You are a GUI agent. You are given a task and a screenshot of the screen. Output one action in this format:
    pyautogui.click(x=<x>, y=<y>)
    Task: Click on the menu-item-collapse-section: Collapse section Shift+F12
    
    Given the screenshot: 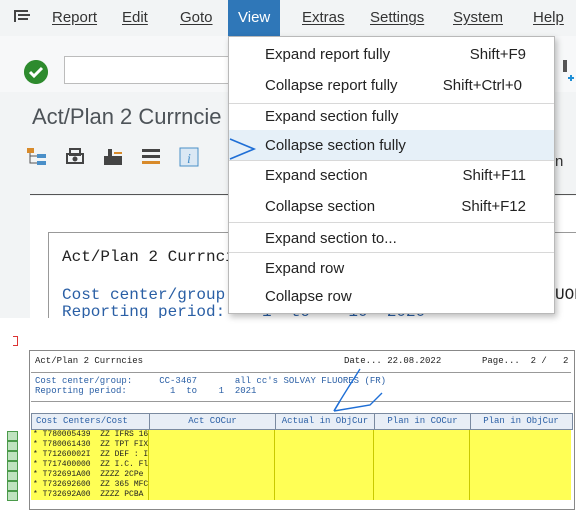 What is the action you would take?
    pyautogui.click(x=391, y=206)
    